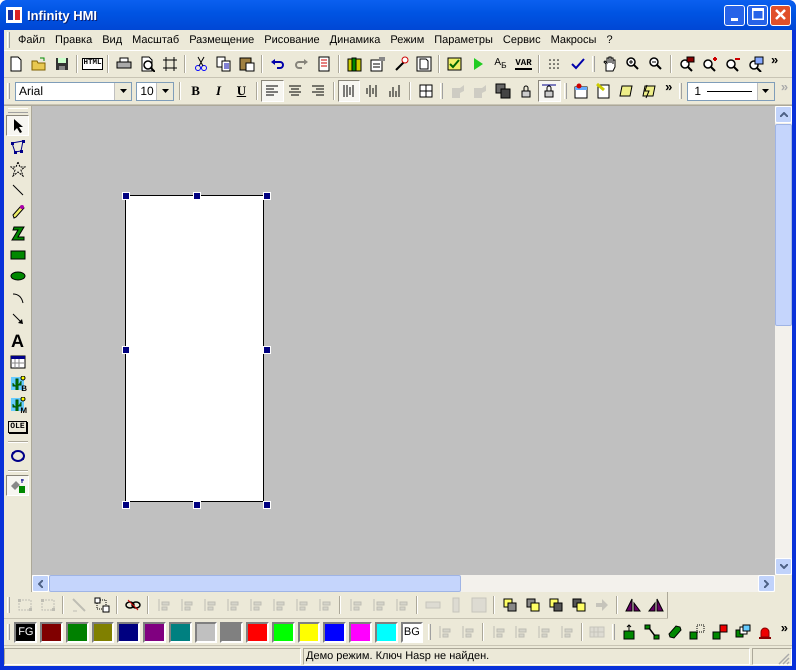 This screenshot has height=670, width=796. Describe the element at coordinates (609, 40) in the screenshot. I see `menu-item: ?` at that location.